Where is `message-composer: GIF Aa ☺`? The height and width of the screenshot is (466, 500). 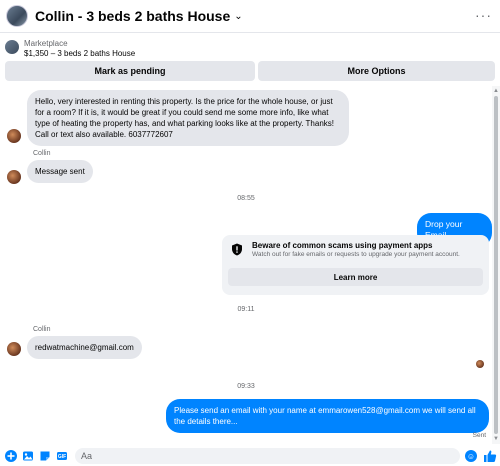 message-composer: GIF Aa ☺ is located at coordinates (250, 456).